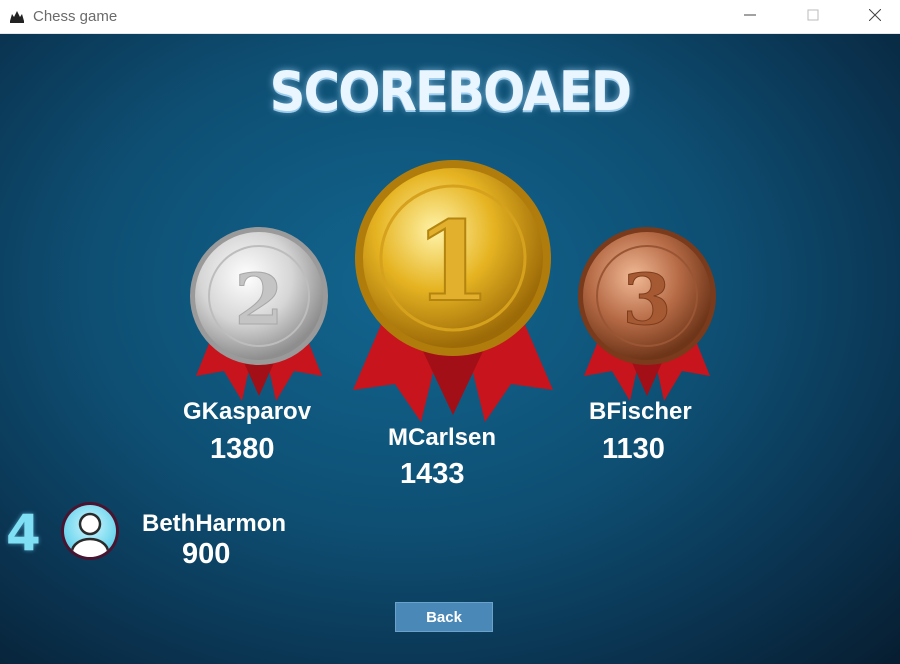  I want to click on svg-text: 2, so click(259, 299).